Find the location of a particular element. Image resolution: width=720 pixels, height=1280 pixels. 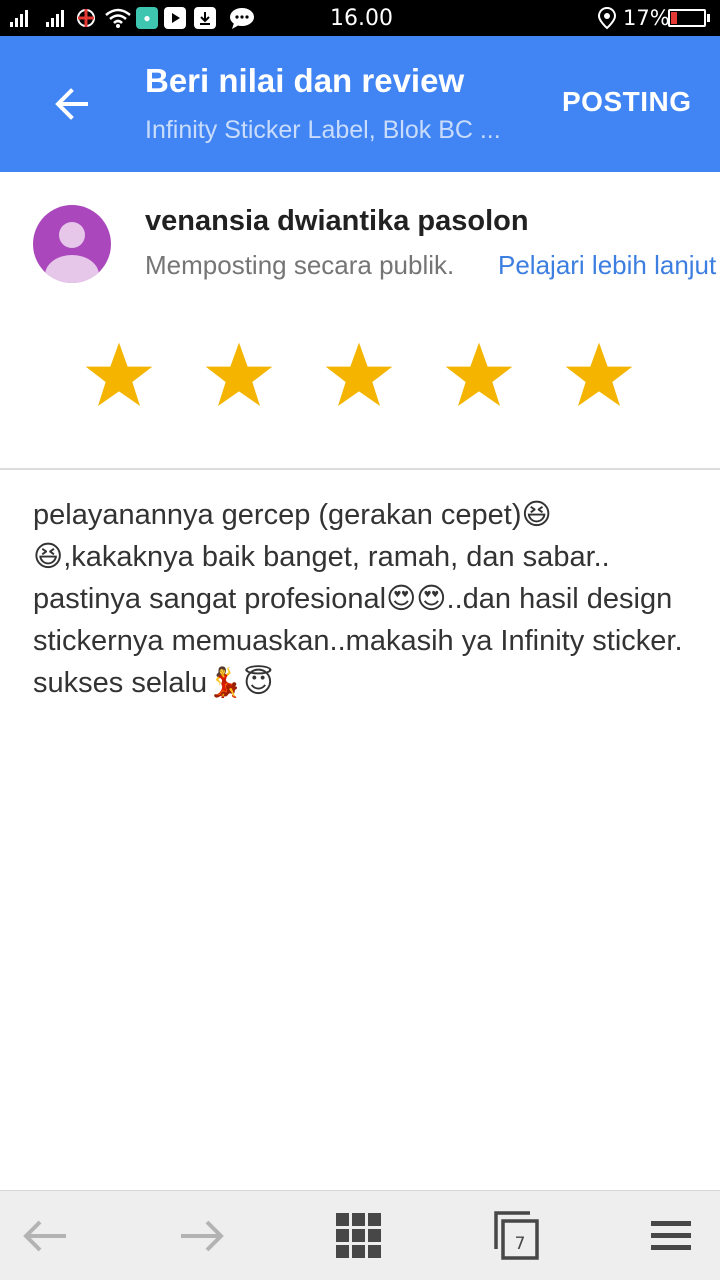

nav-back-button is located at coordinates (47, 1235).